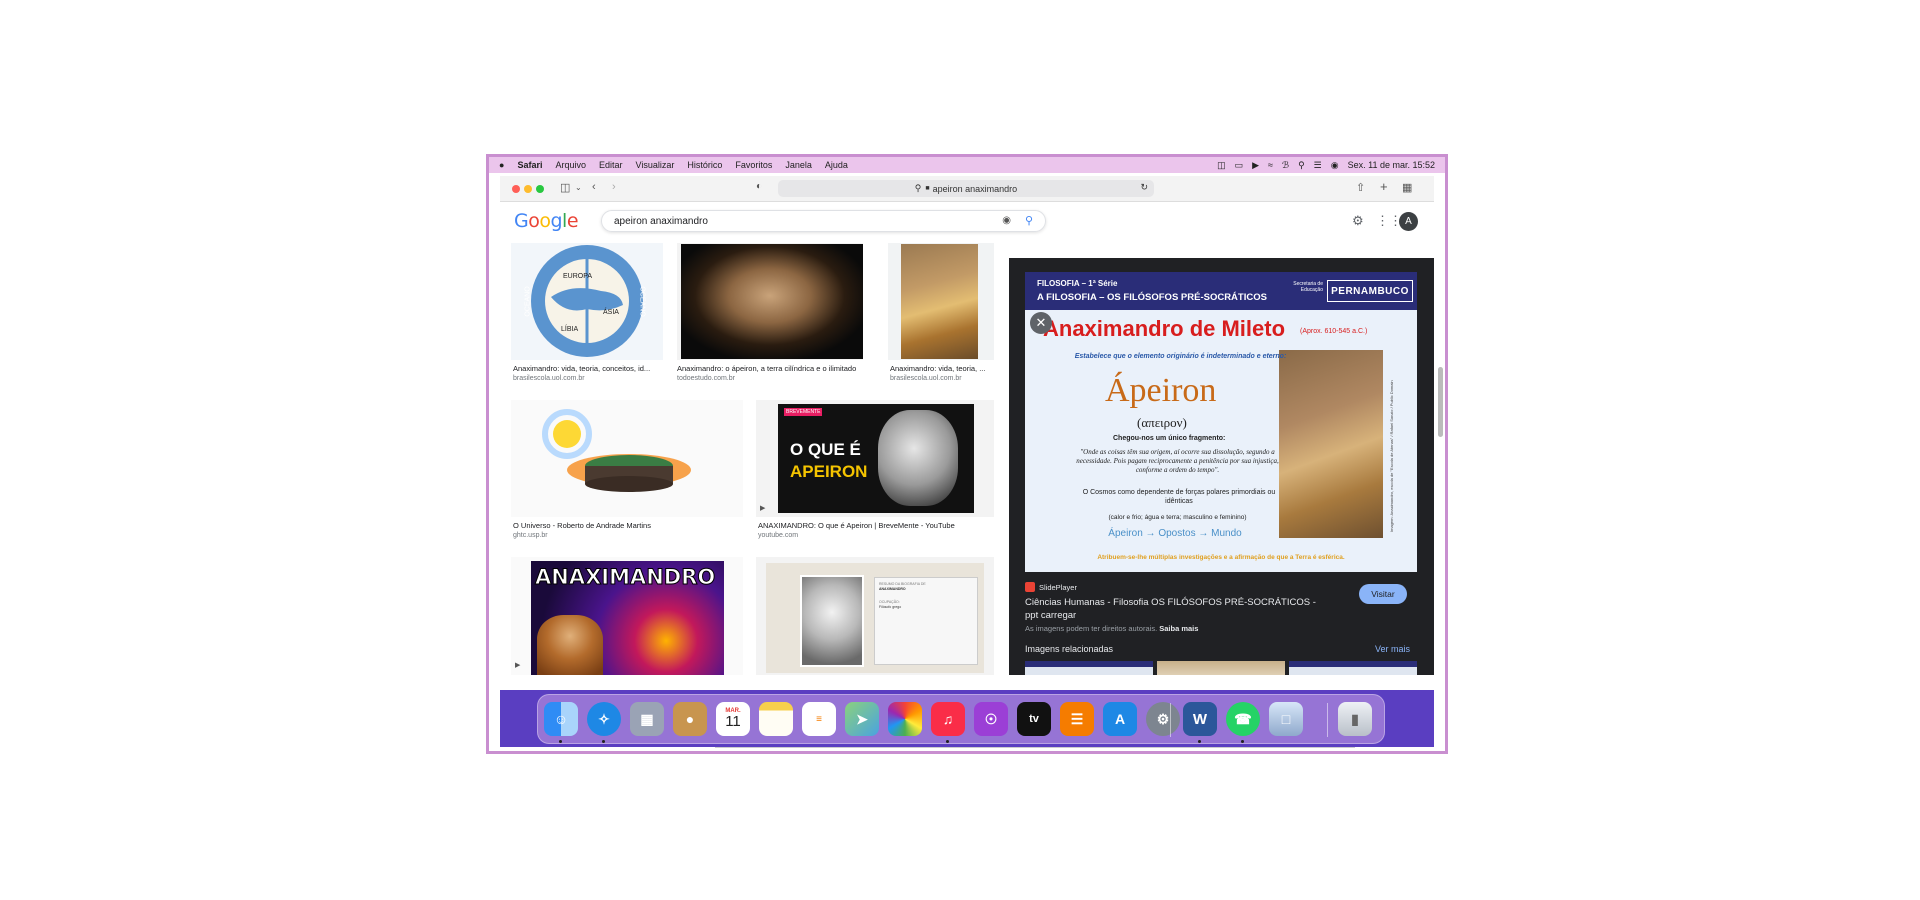 The image size is (1920, 900). I want to click on launchpad-icon: ▦, so click(647, 719).